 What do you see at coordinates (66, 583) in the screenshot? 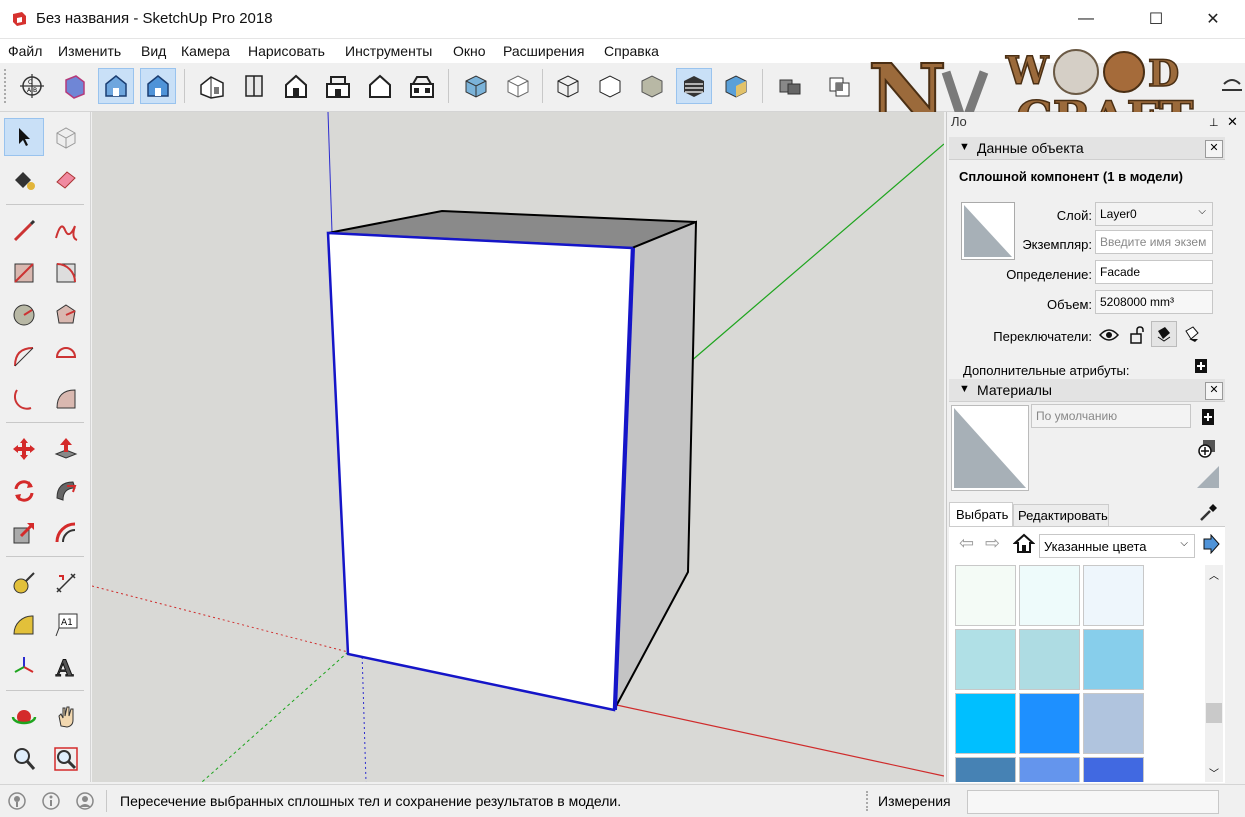
I see `dimension-icon` at bounding box center [66, 583].